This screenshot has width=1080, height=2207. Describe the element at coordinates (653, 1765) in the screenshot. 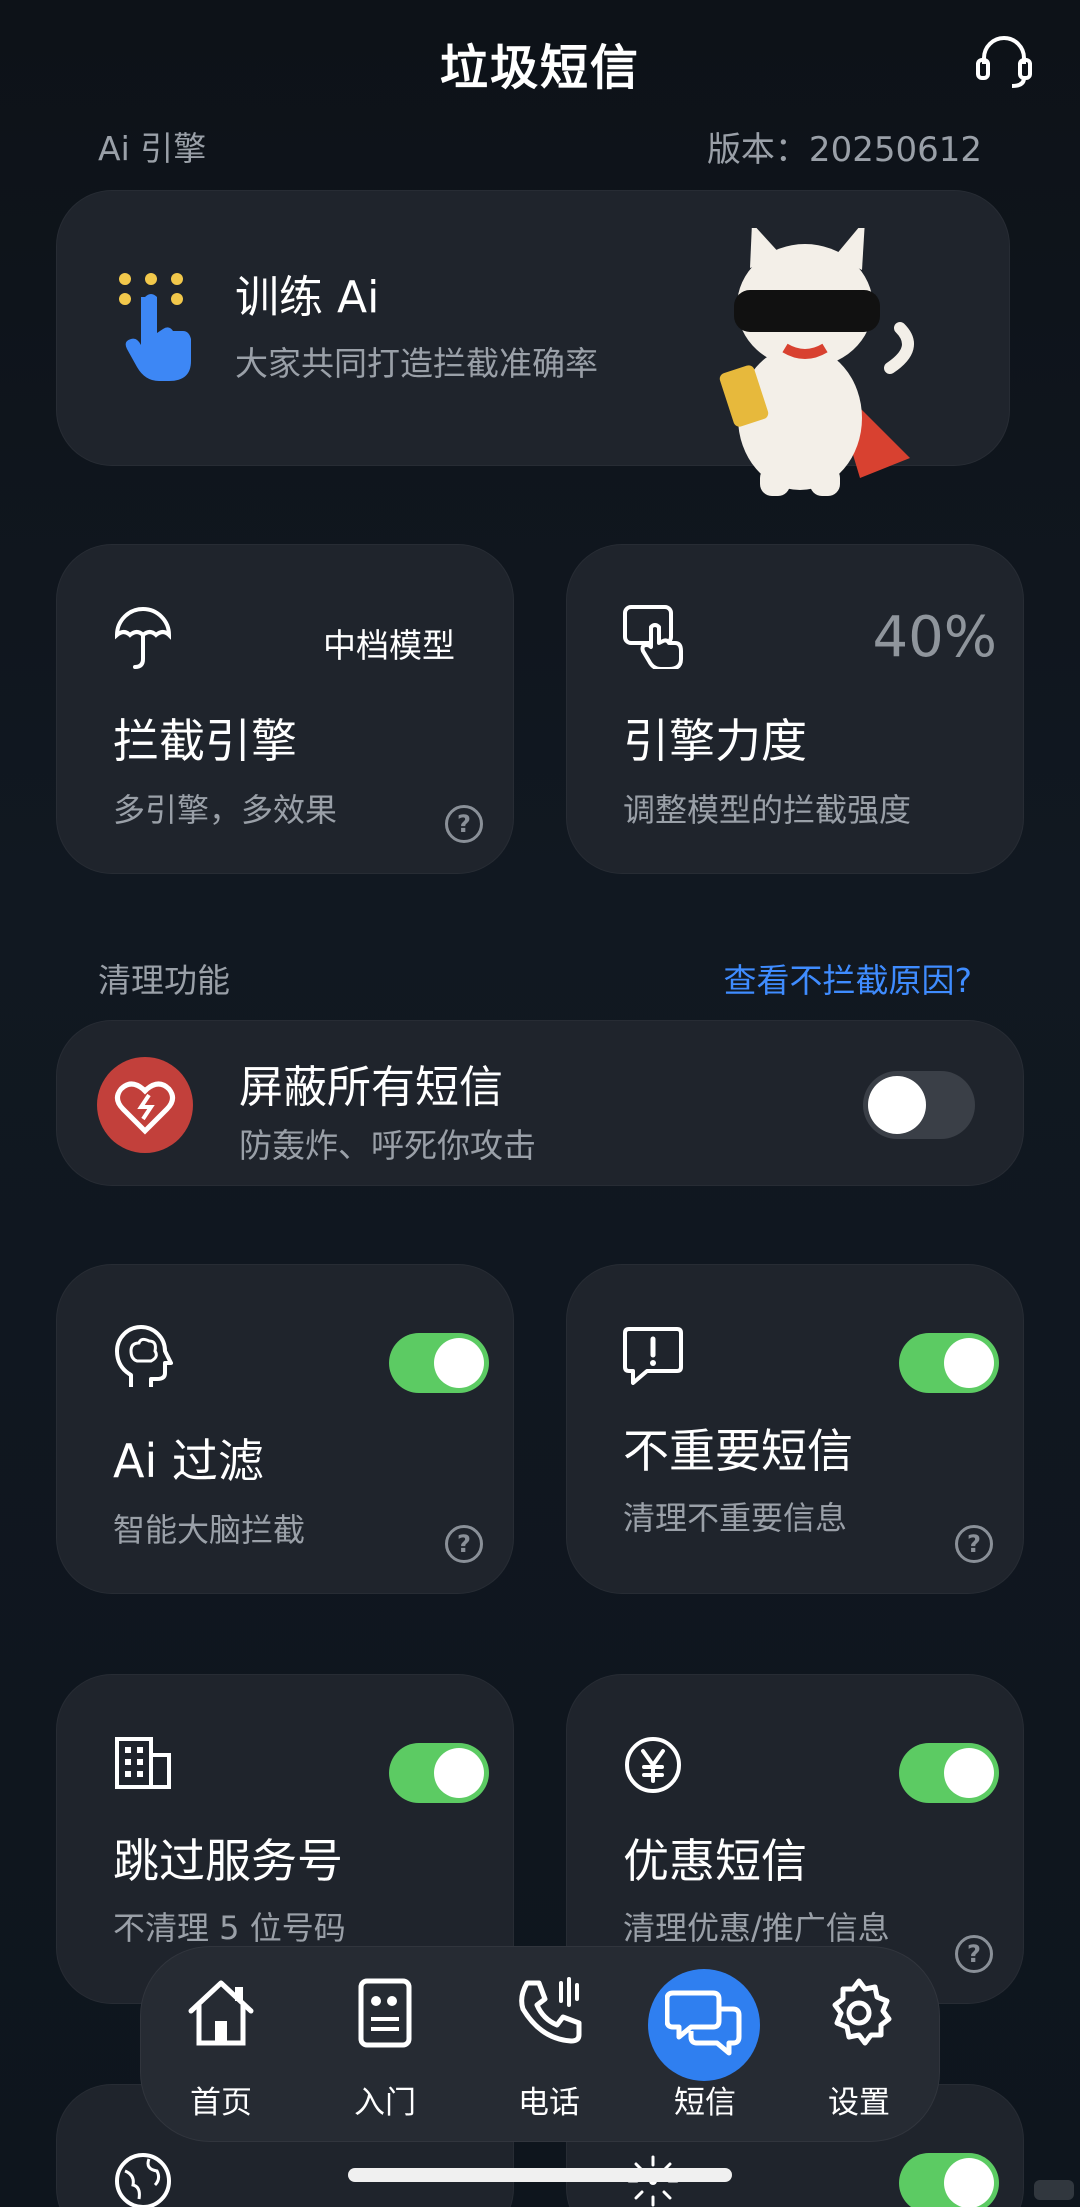

I see `yen-coin-icon` at that location.